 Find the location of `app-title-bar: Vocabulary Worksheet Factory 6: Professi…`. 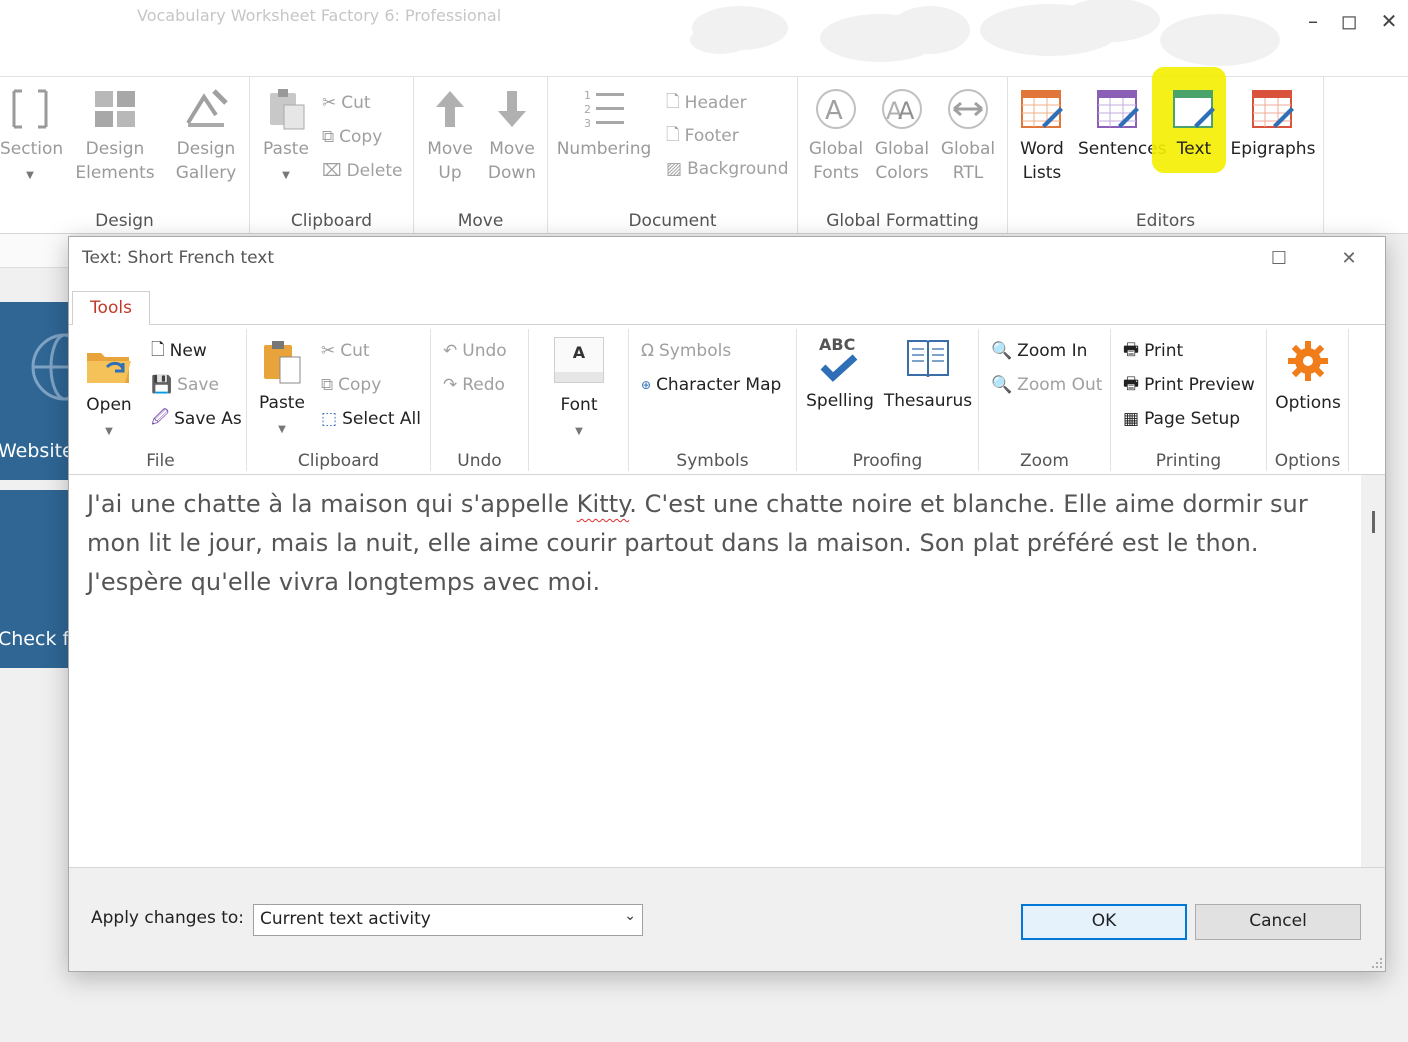

app-title-bar: Vocabulary Worksheet Factory 6: Professi… is located at coordinates (704, 38).